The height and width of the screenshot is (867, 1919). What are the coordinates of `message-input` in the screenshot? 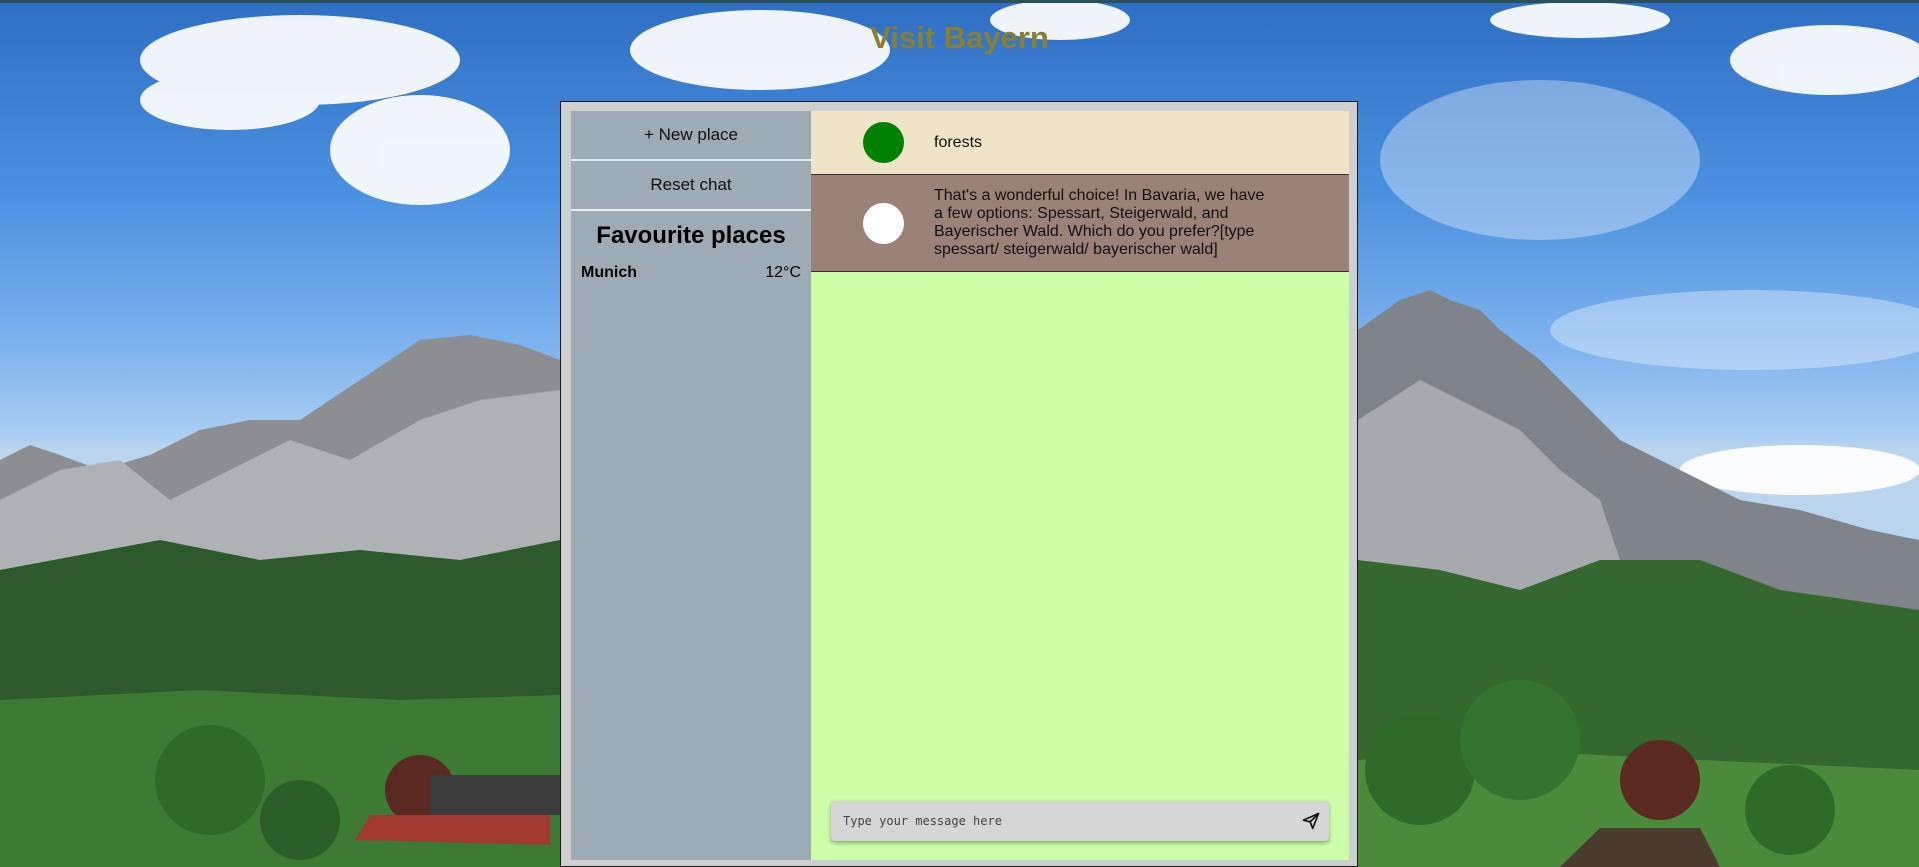 It's located at (1051, 821).